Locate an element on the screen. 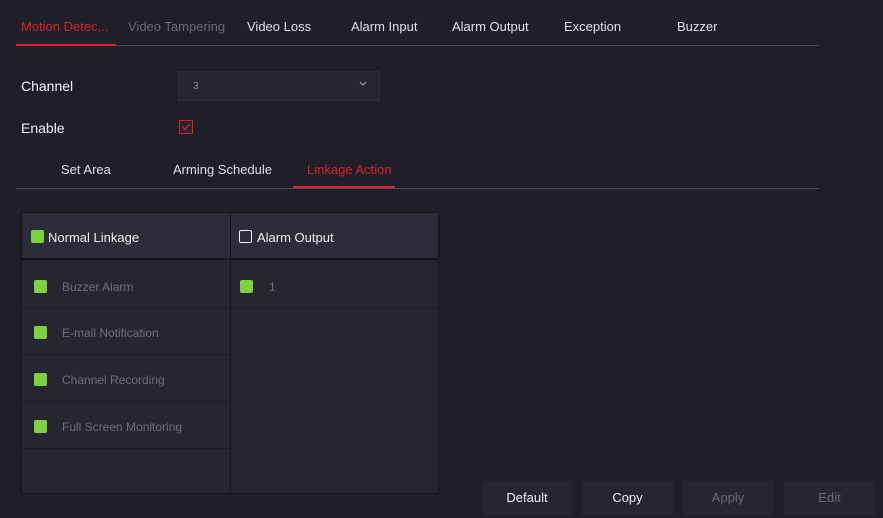 This screenshot has width=883, height=518. channel-recording-label: Channel Recording is located at coordinates (113, 380).